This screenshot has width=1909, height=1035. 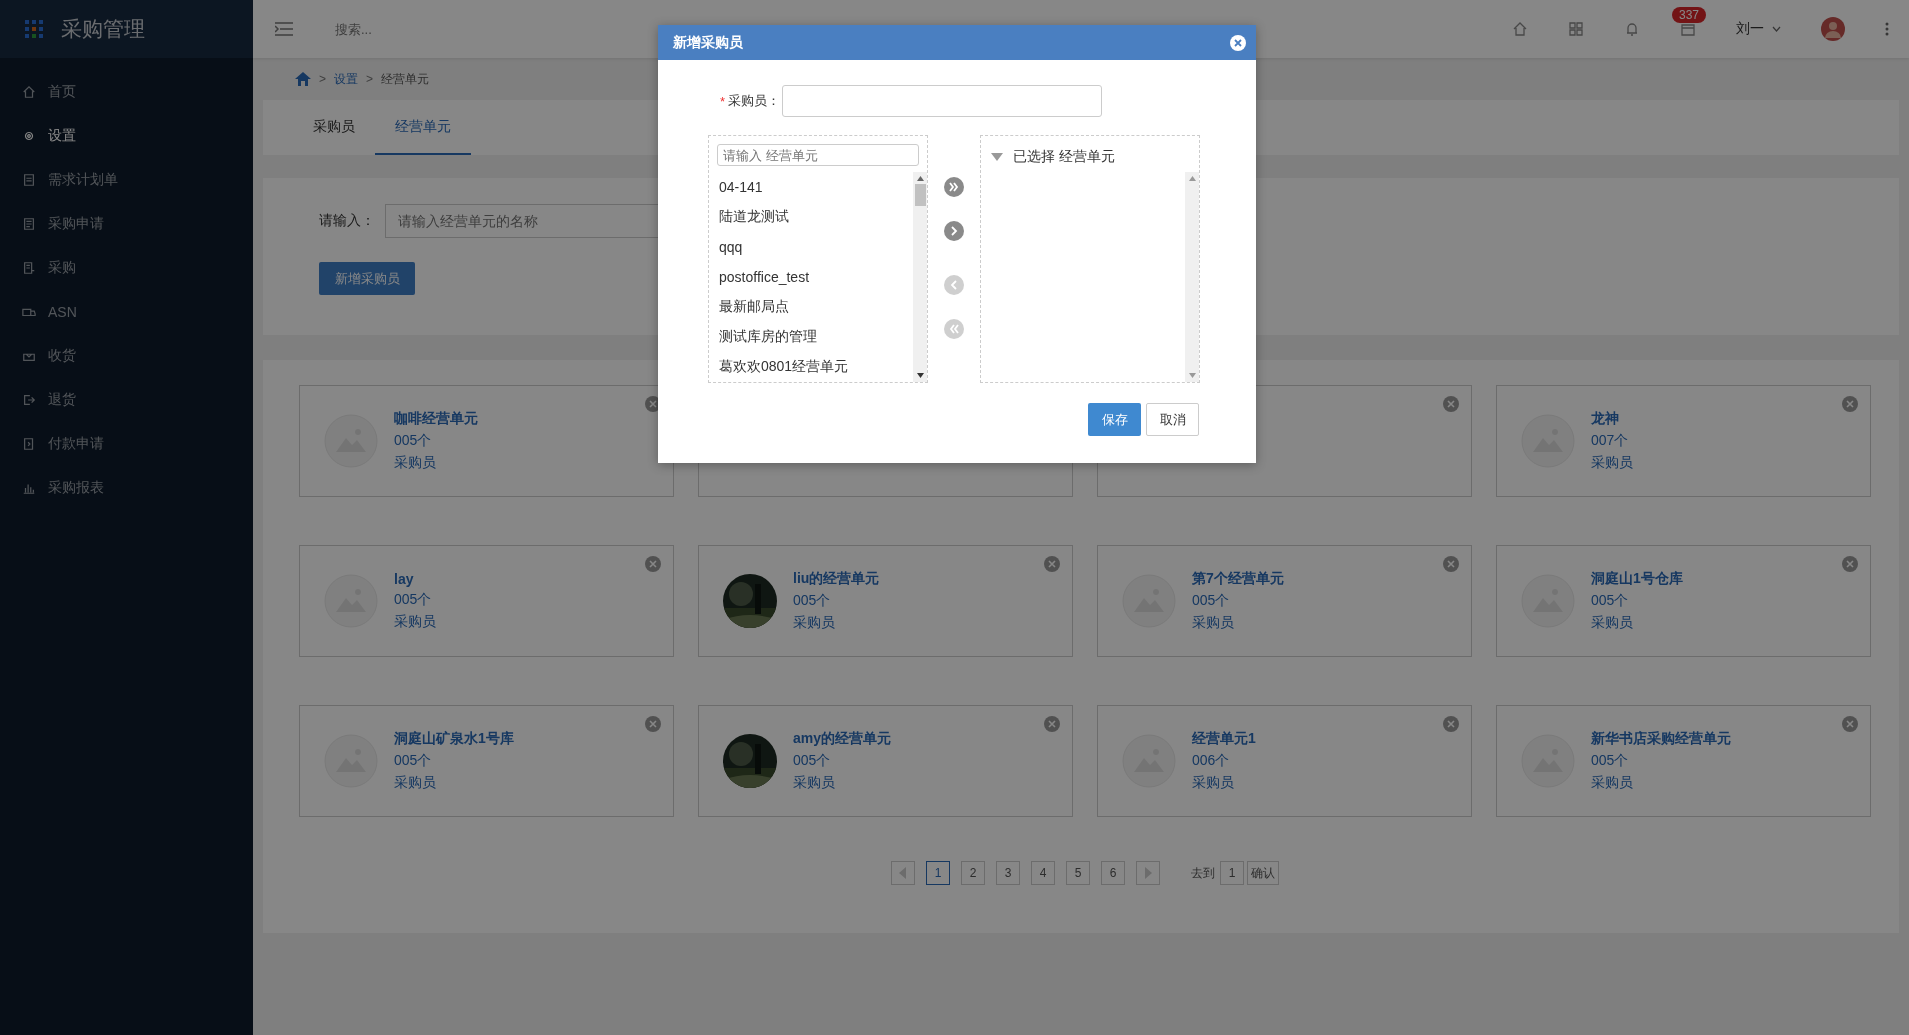 What do you see at coordinates (126, 400) in the screenshot?
I see `sidebar-item: 退货` at bounding box center [126, 400].